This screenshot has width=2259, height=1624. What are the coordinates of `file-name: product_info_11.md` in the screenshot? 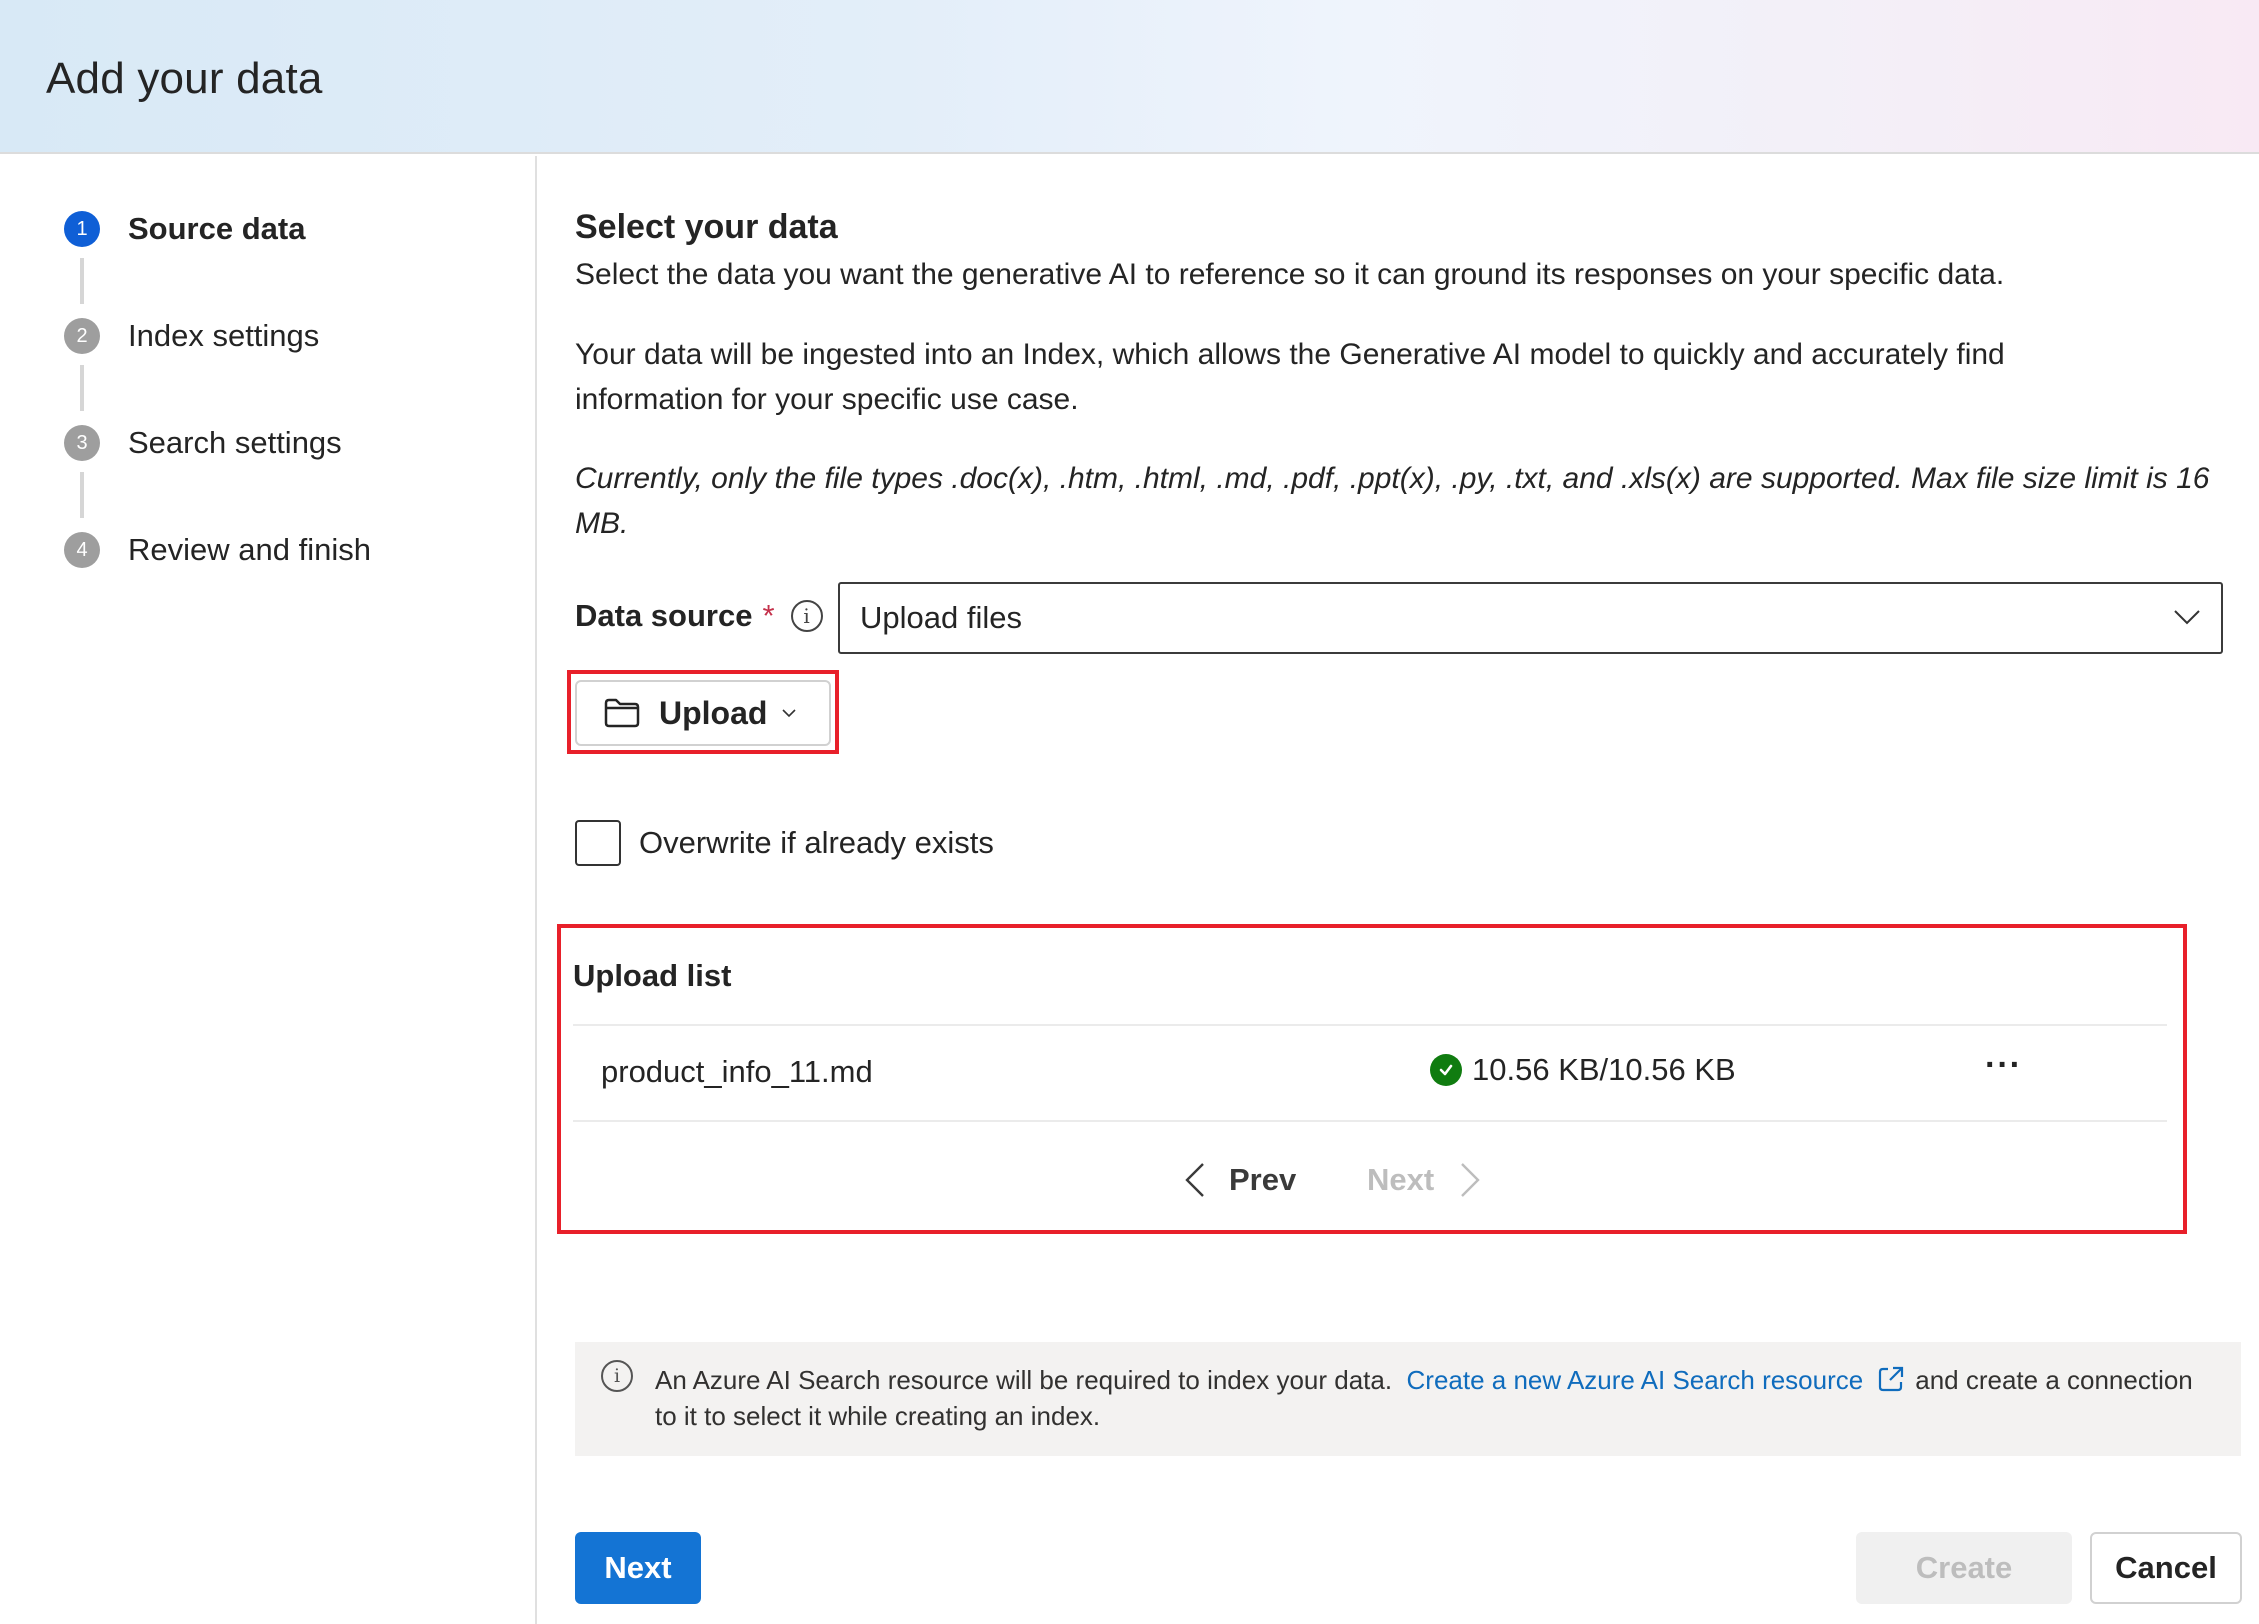 It's located at (737, 1071).